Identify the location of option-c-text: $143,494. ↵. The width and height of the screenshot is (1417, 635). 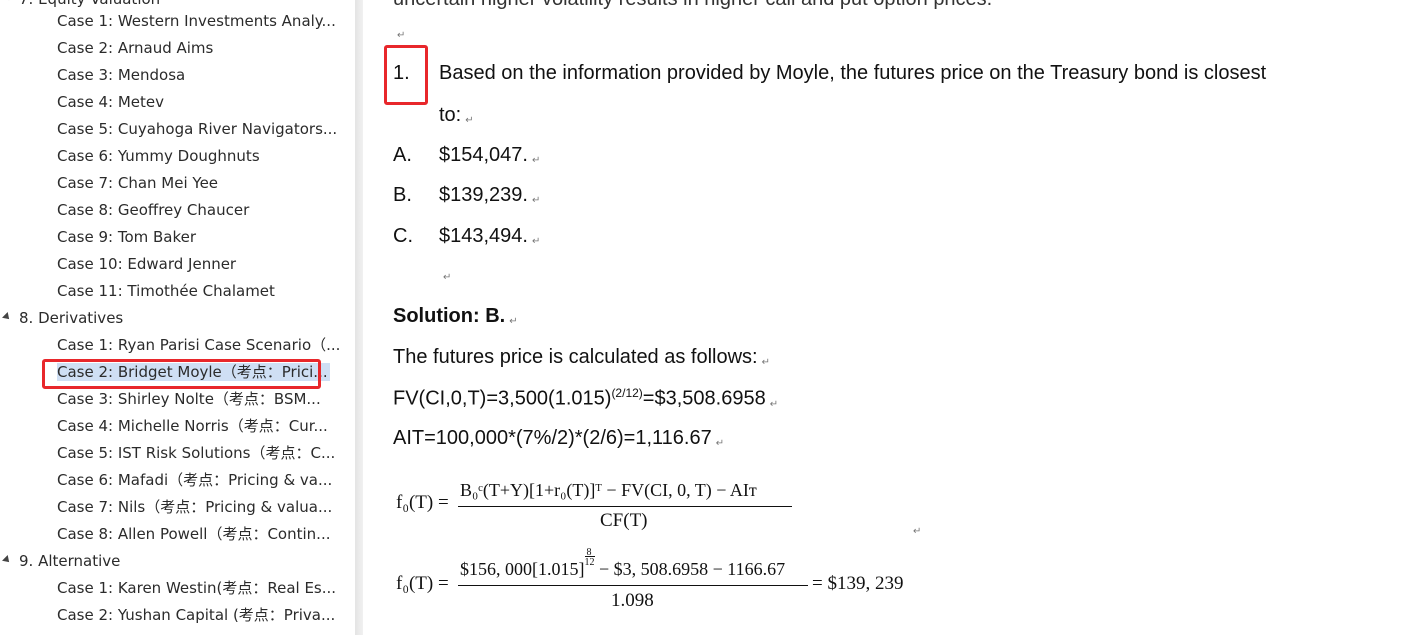
(490, 236).